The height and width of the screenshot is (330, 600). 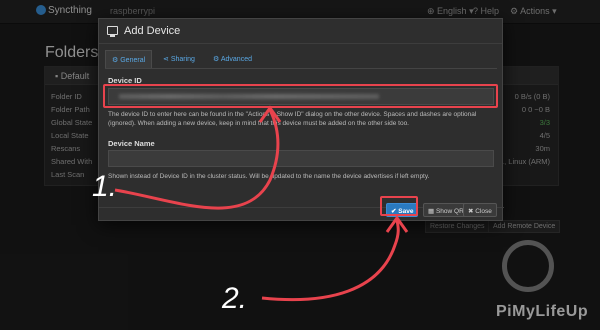 I want to click on watermark-text: PiMyLifeUp, so click(x=542, y=311).